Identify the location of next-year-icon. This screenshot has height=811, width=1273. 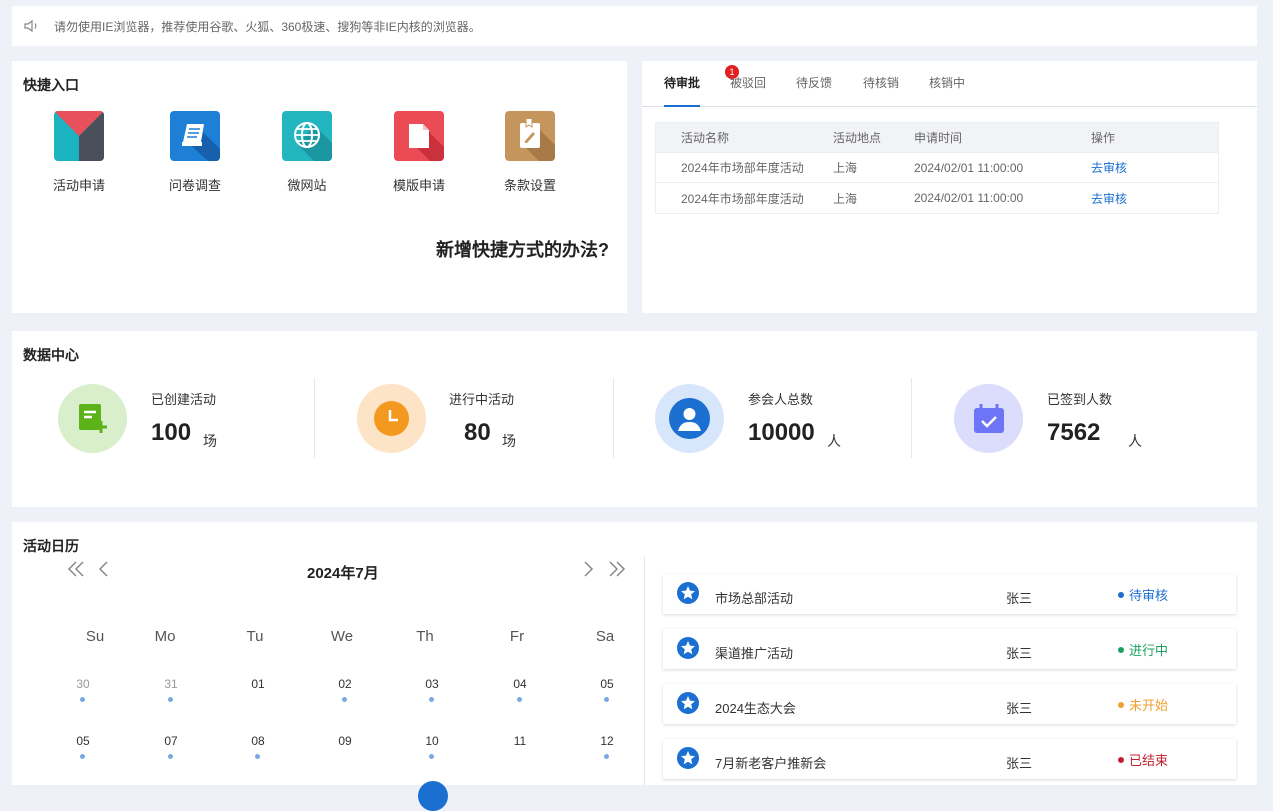
(617, 571).